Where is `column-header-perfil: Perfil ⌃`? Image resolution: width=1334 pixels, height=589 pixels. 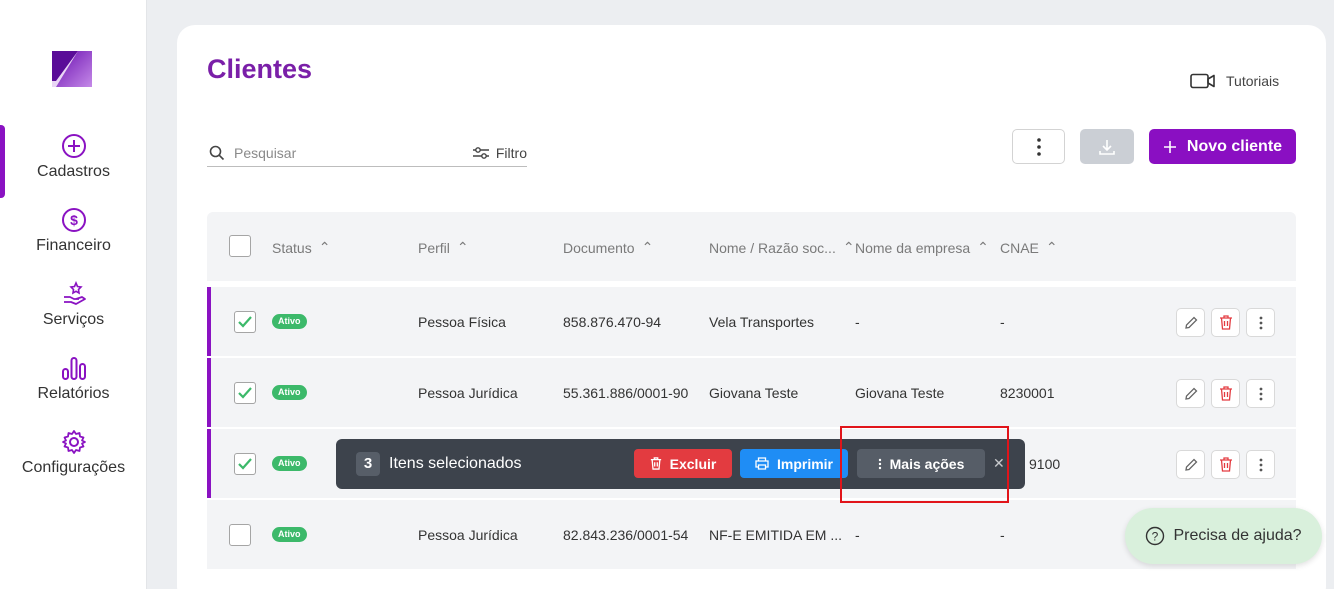
column-header-perfil: Perfil ⌃ is located at coordinates (443, 247).